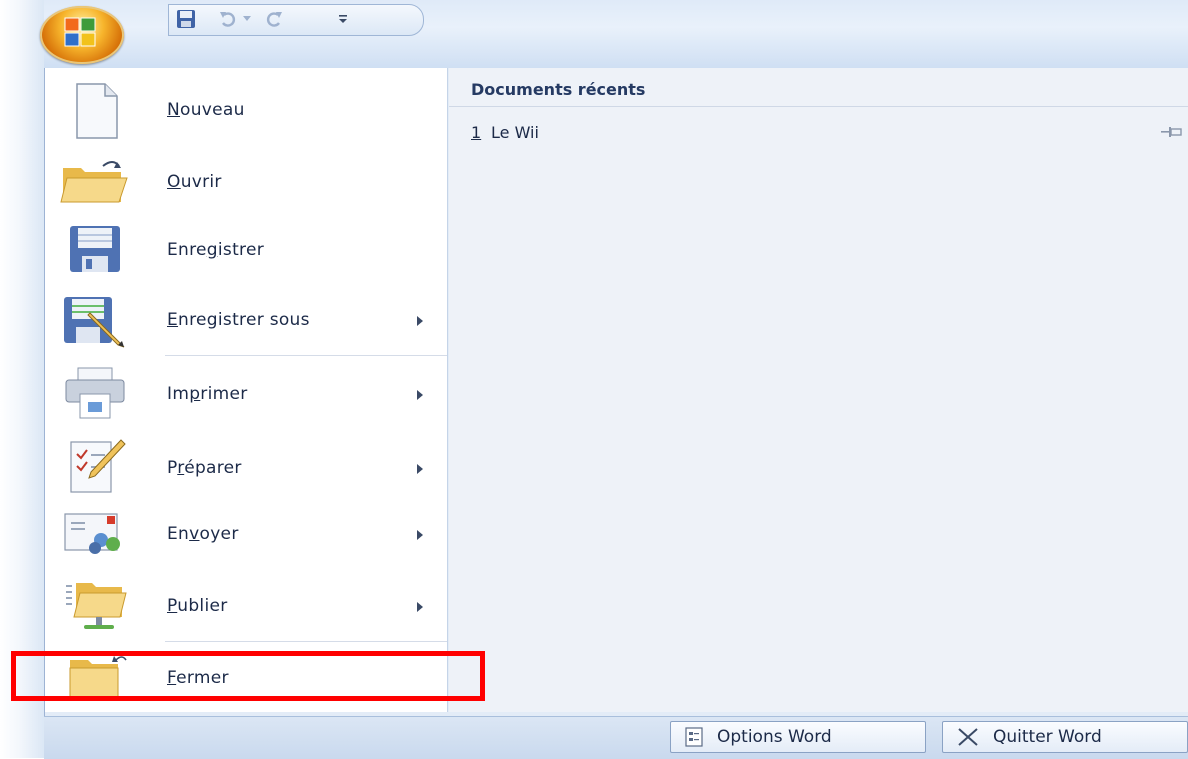 This screenshot has height=759, width=1188. I want to click on menu-item-label: Enregistrer, so click(216, 250).